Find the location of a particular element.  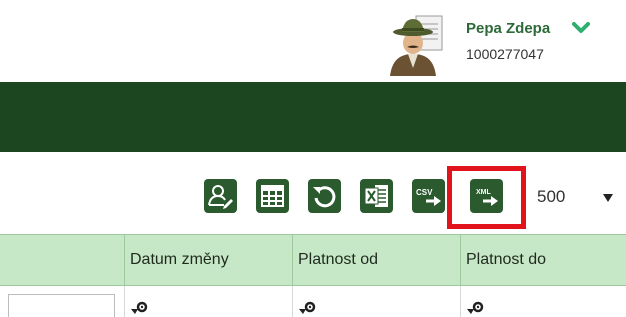

excel-export-button is located at coordinates (376, 196).